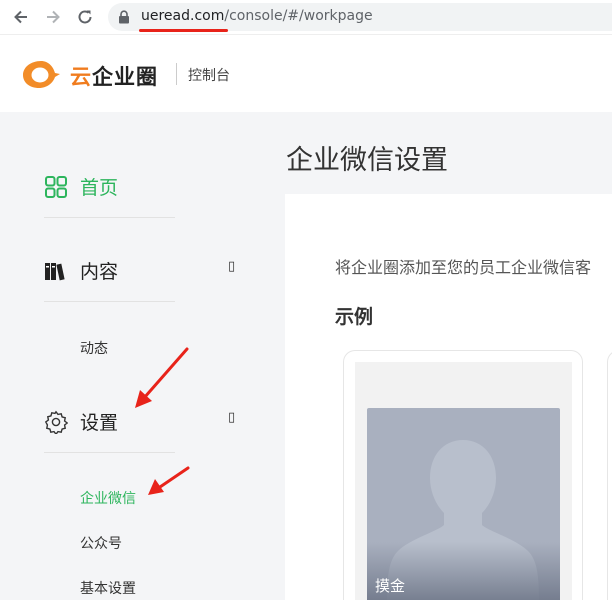  I want to click on forward-button, so click(53, 17).